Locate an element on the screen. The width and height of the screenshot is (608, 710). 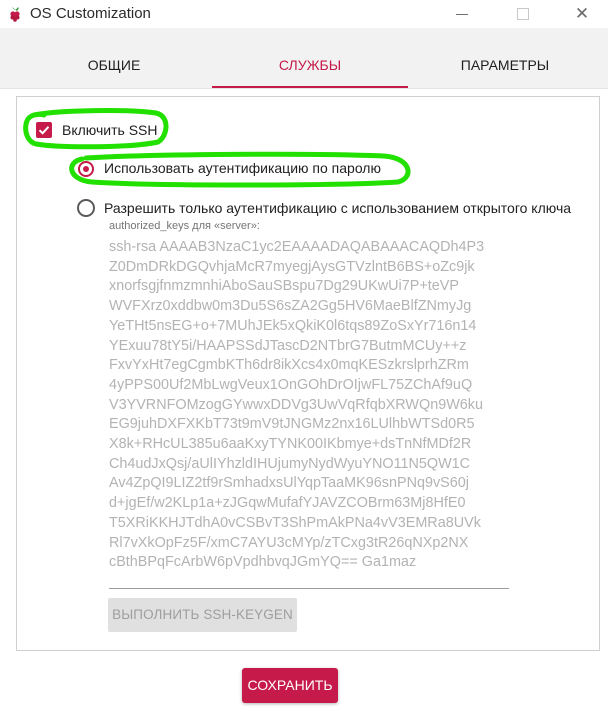
password-auth-label: Использовать аутентификацию по паролю is located at coordinates (242, 168).